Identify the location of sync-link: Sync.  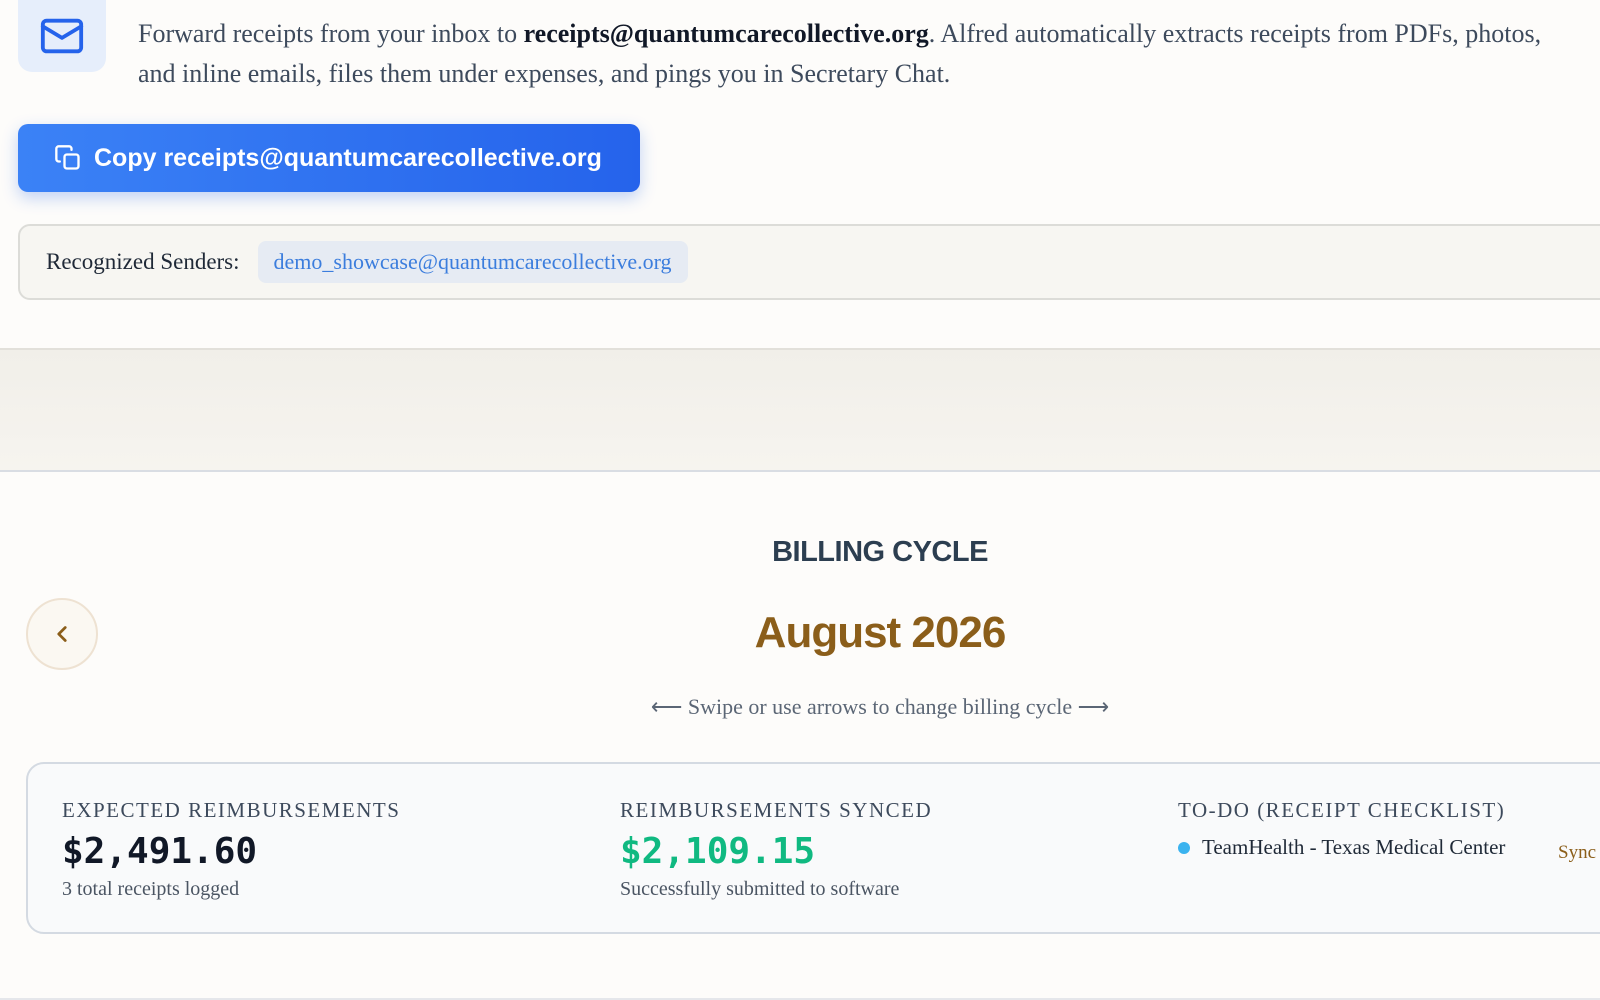
(1577, 853).